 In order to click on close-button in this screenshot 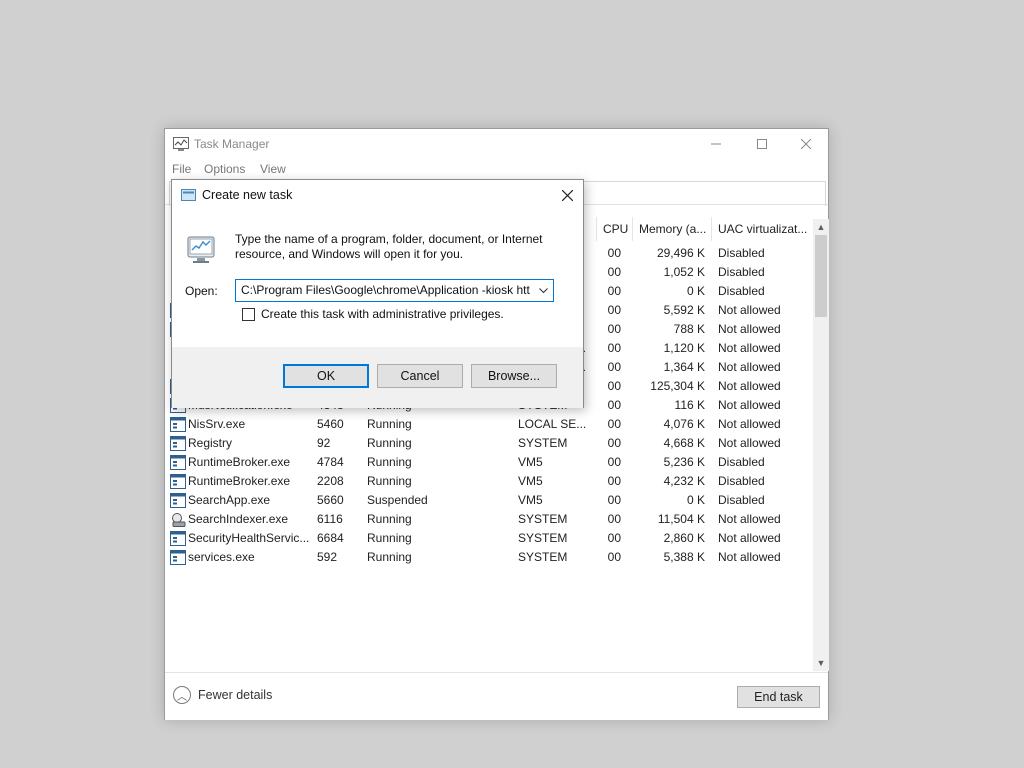, I will do `click(806, 144)`.